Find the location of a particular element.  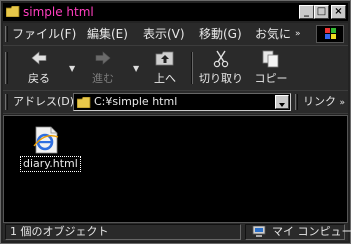

copy-icon is located at coordinates (270, 59).